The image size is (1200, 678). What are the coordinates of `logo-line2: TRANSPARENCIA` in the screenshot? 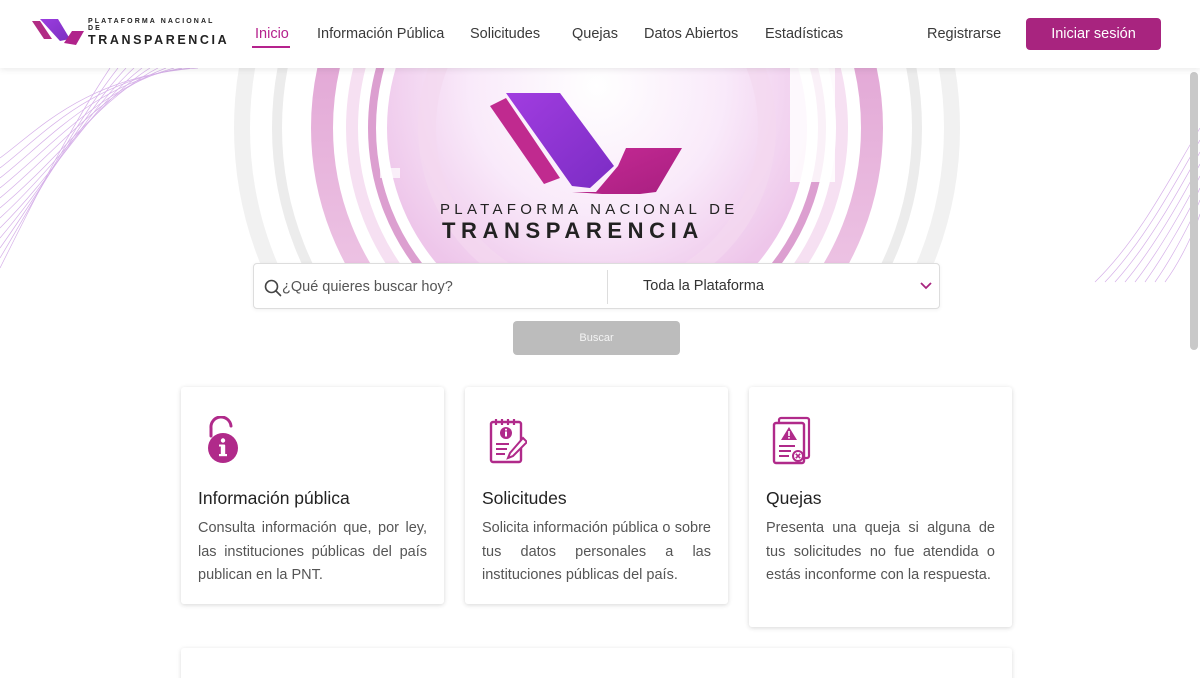 It's located at (159, 39).